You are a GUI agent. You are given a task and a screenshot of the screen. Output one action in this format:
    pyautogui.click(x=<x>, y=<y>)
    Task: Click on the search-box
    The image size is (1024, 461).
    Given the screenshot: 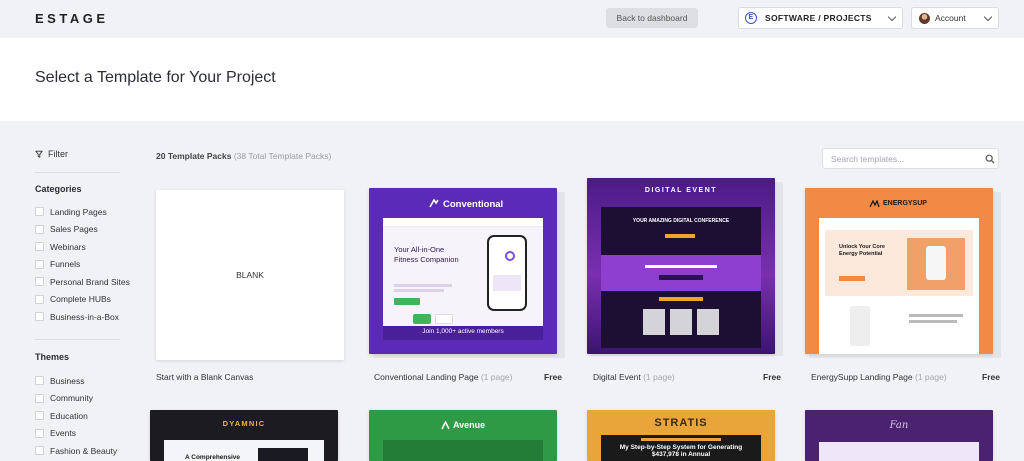 What is the action you would take?
    pyautogui.click(x=910, y=158)
    